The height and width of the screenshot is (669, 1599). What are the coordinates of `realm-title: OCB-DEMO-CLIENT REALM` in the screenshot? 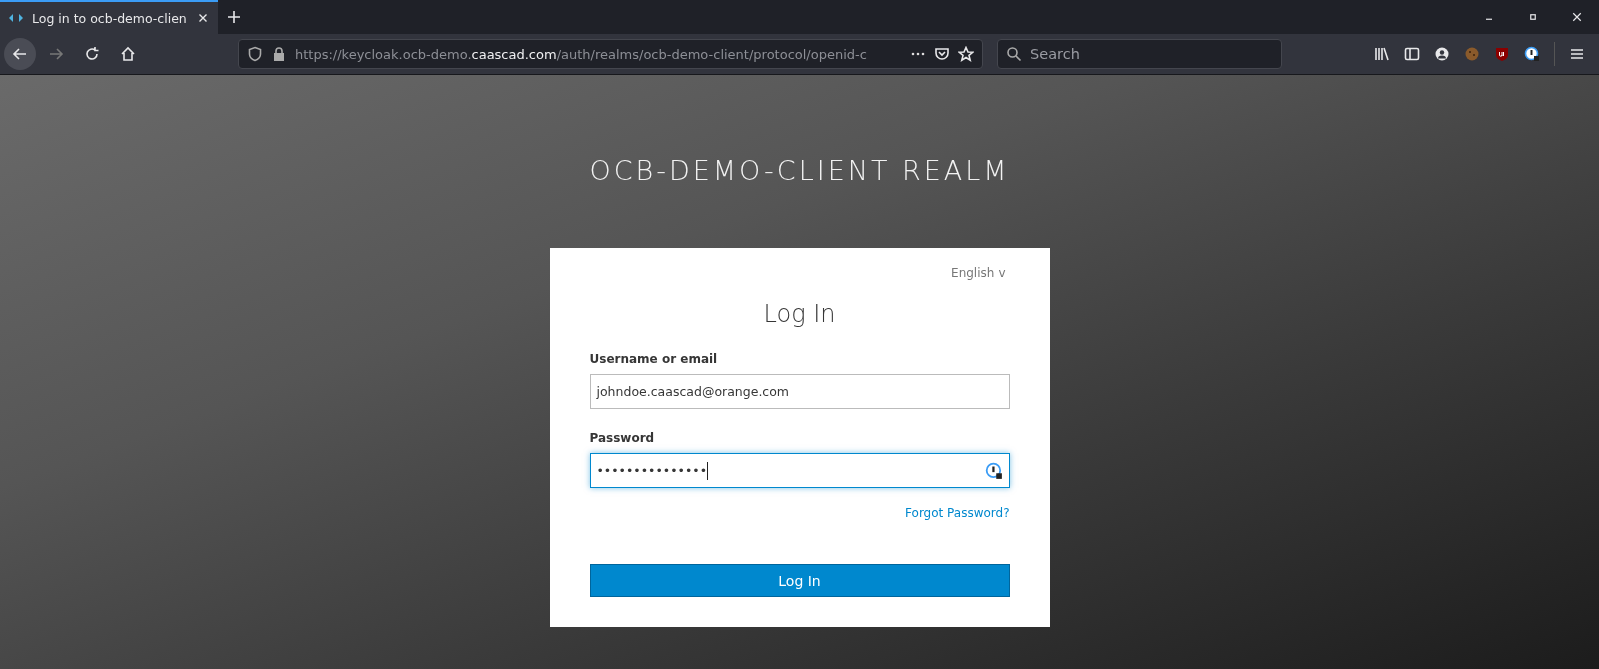 It's located at (799, 170).